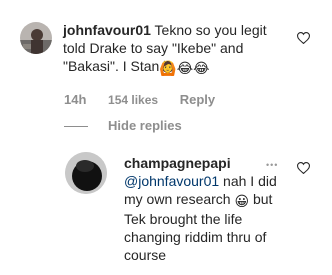 The image size is (332, 275). I want to click on more-options-icon: •••, so click(272, 165).